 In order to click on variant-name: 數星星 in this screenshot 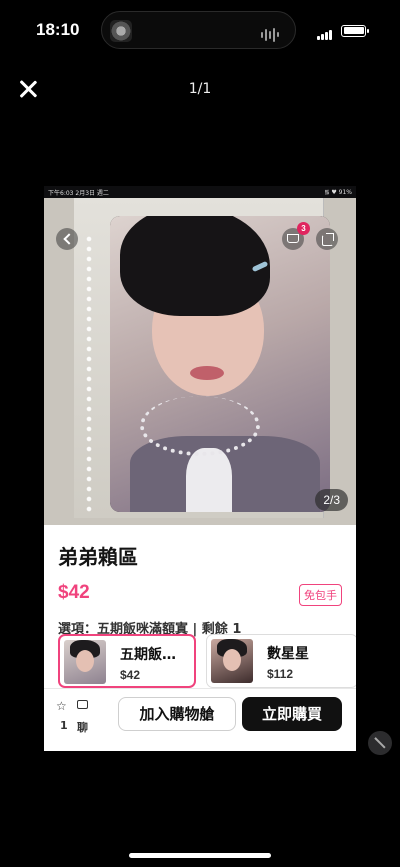, I will do `click(288, 654)`.